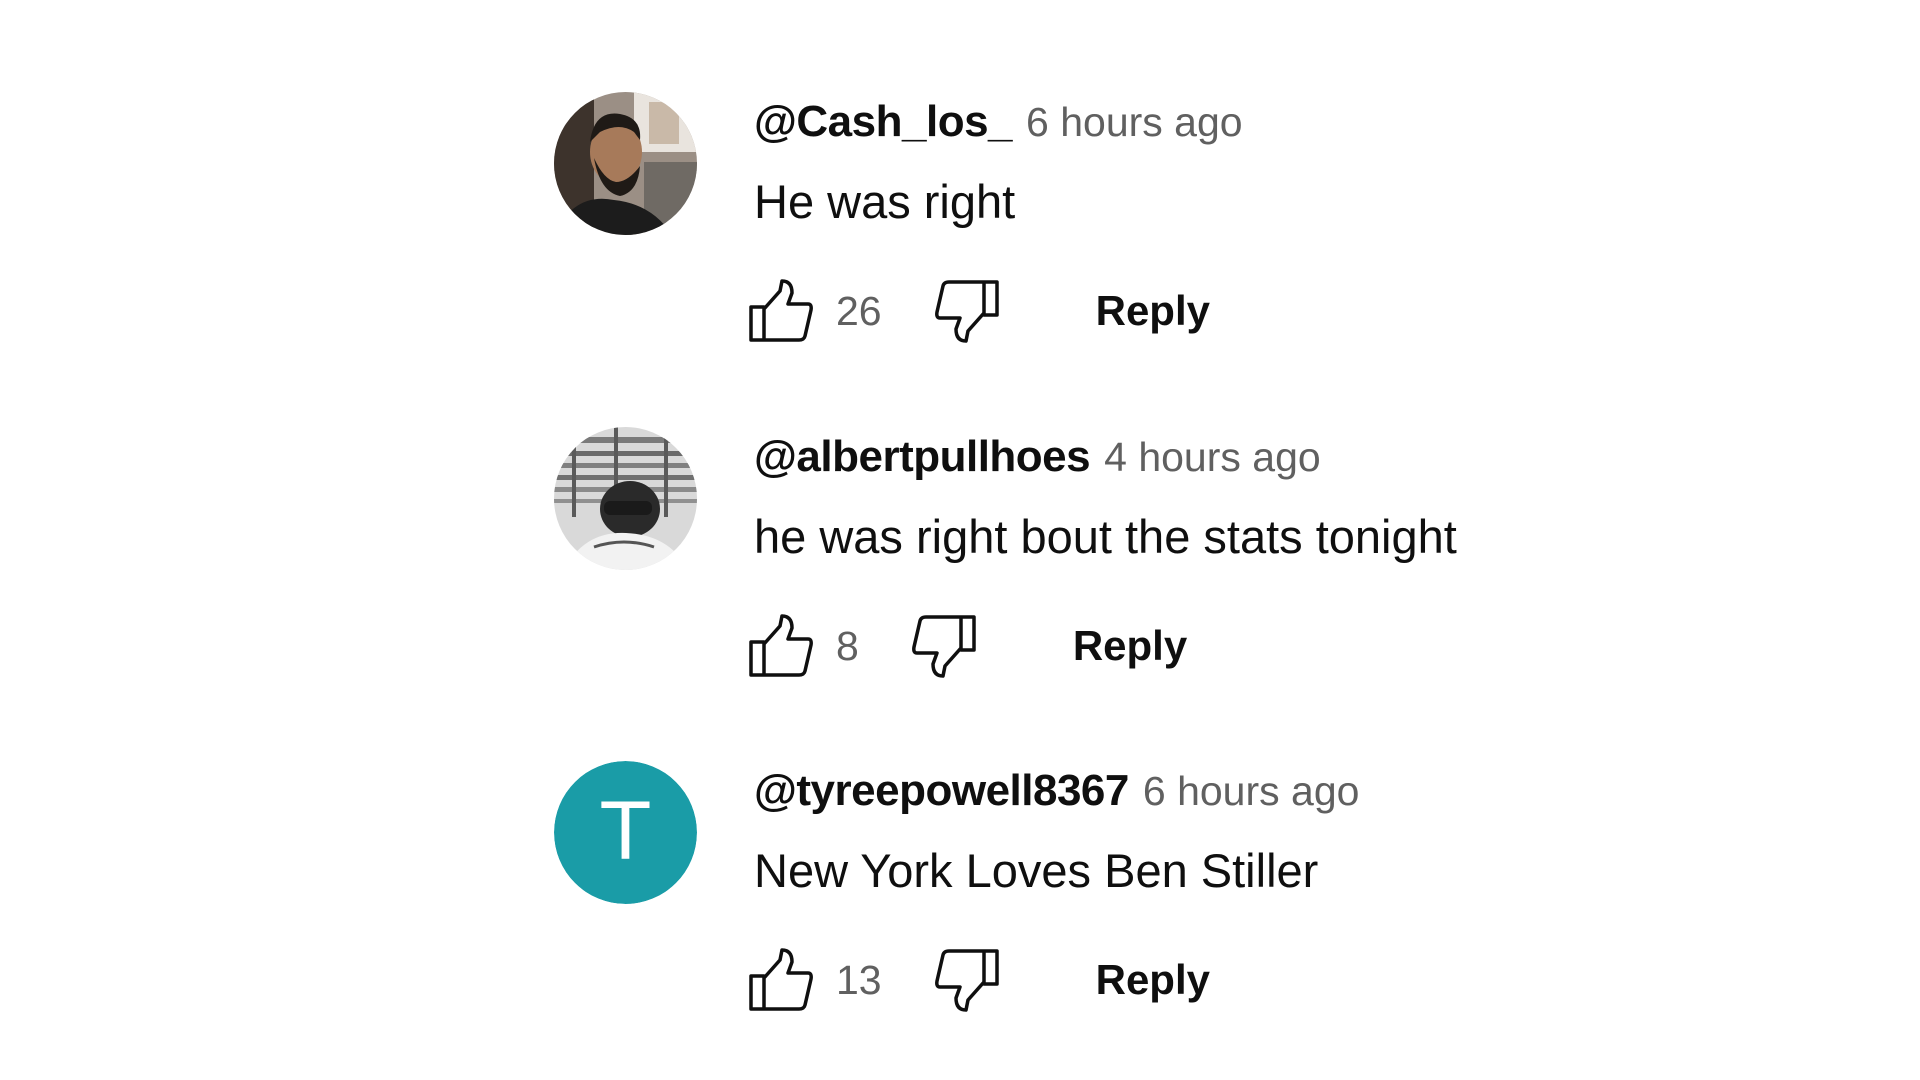  I want to click on comment-header: @Cash_los_ 6 hours ago, so click(998, 122).